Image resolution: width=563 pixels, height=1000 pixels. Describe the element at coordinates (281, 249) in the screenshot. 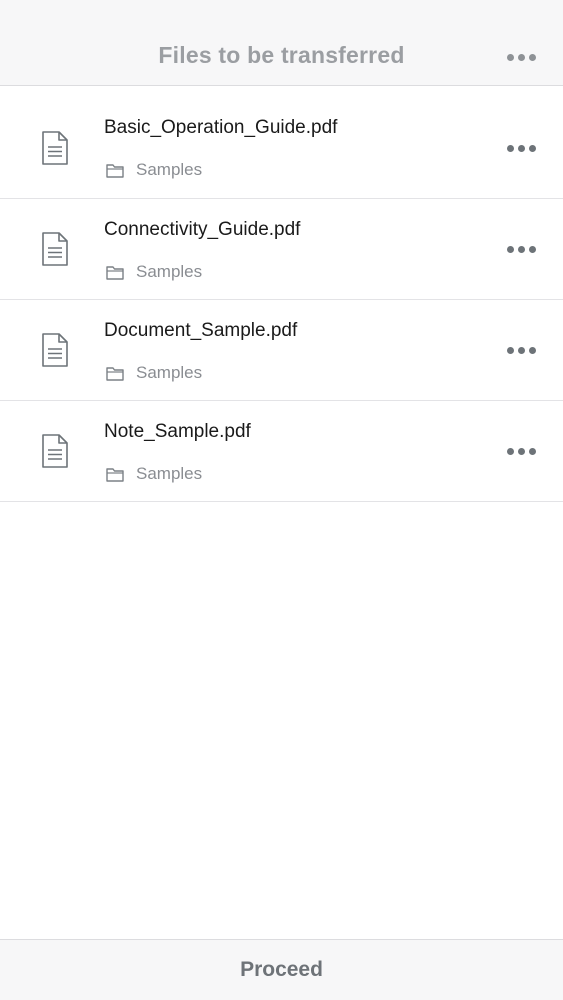

I see `file-row: Connectivity_Guide.pdf Samples` at that location.